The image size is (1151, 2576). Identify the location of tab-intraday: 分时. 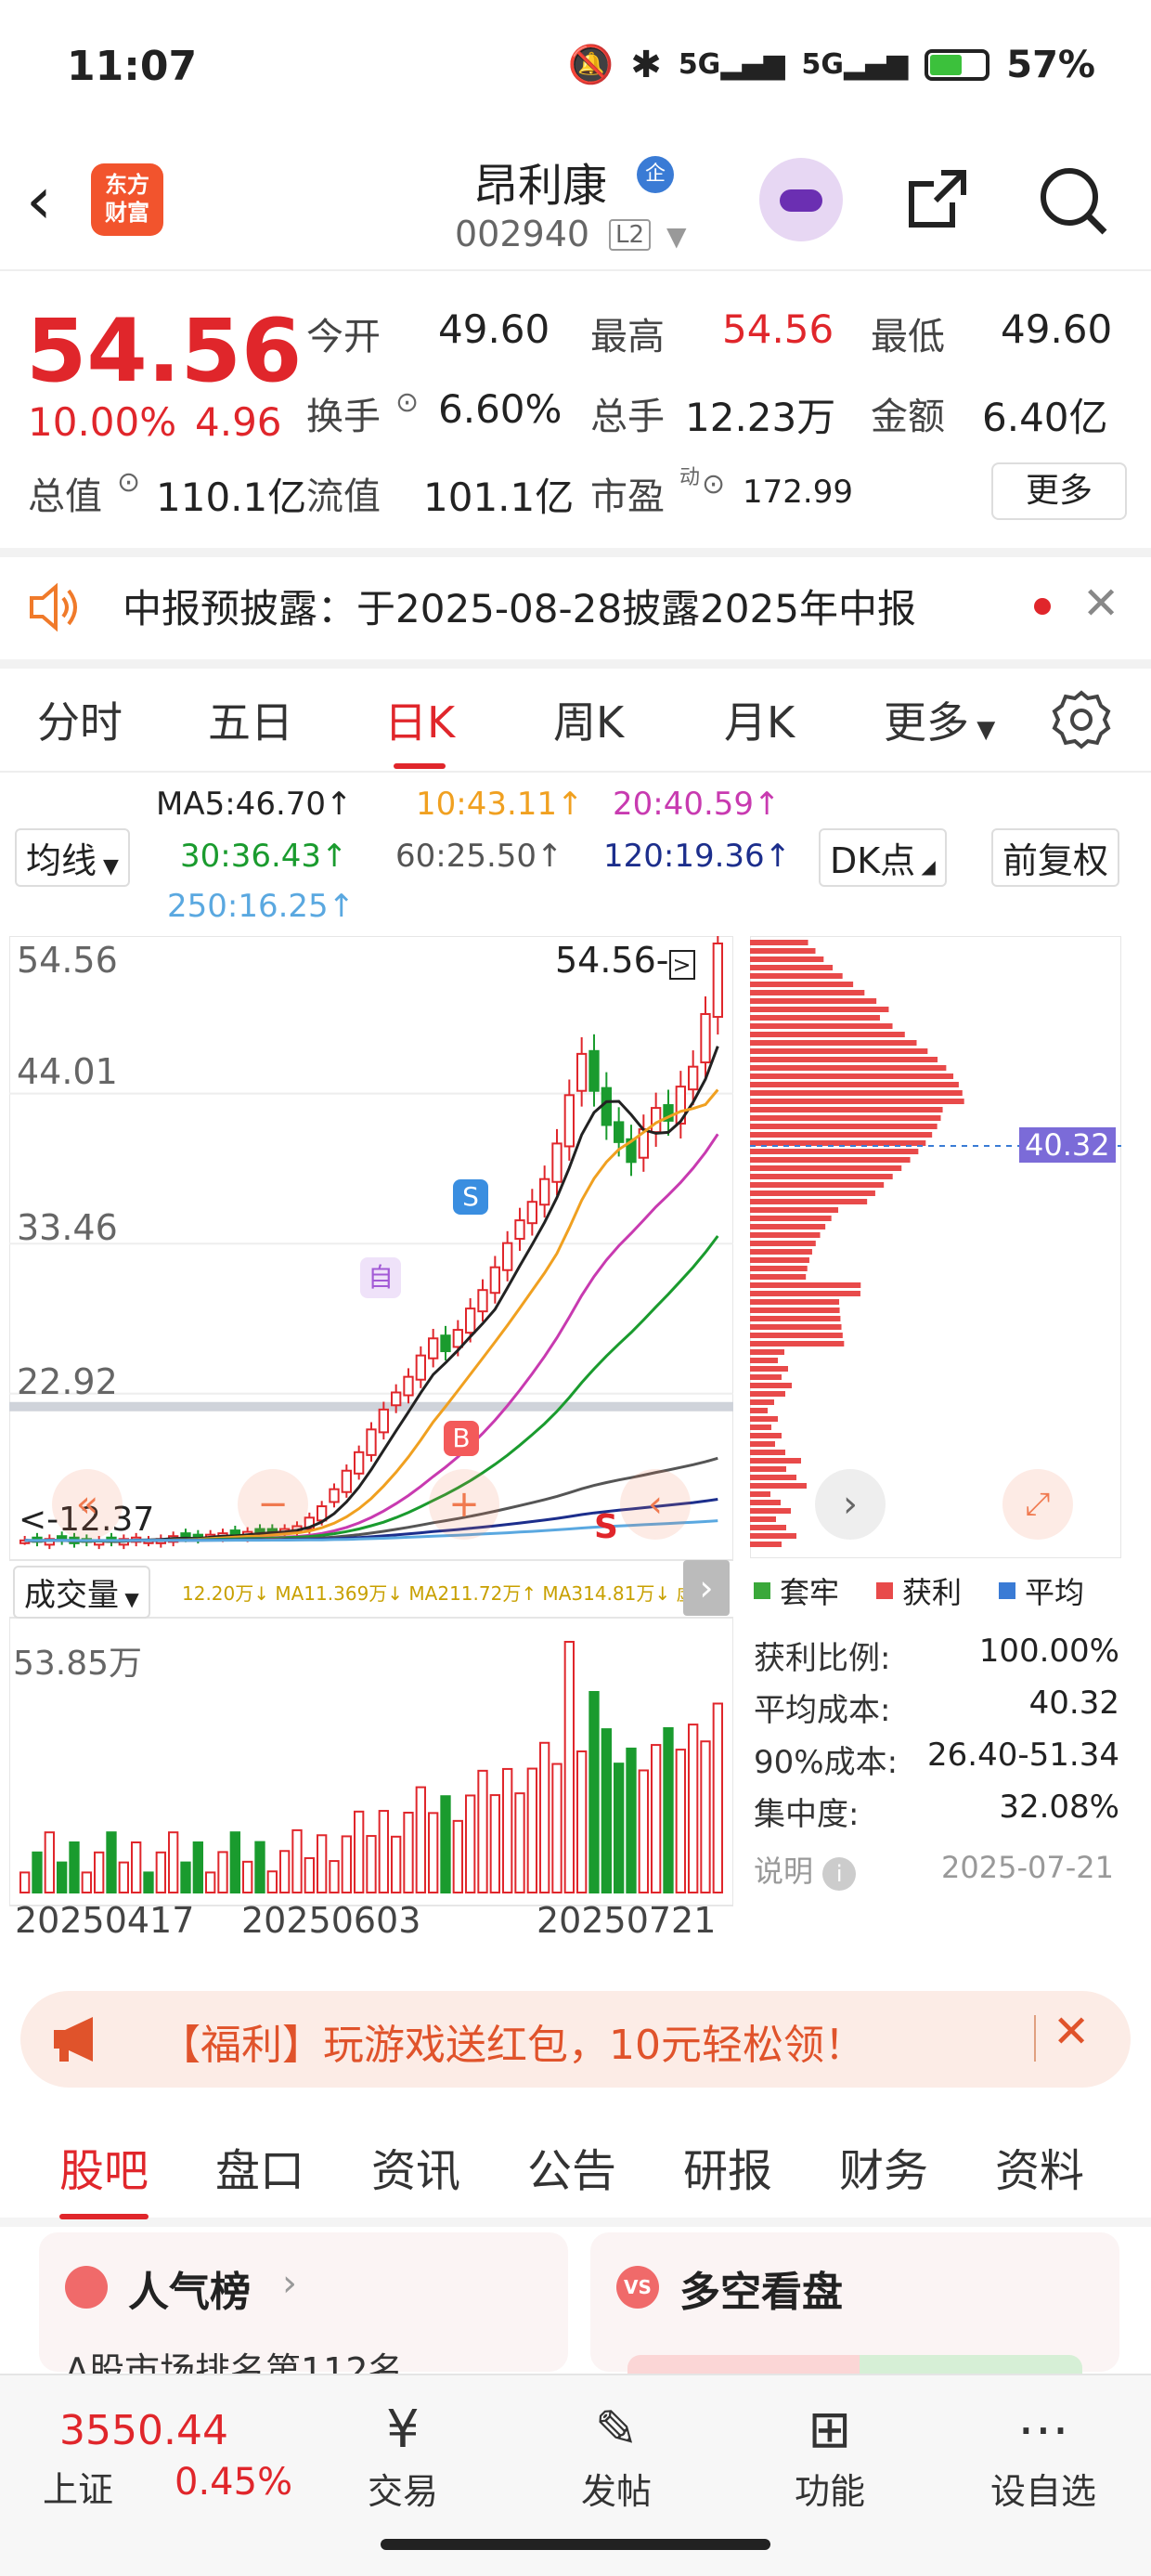
(80, 719).